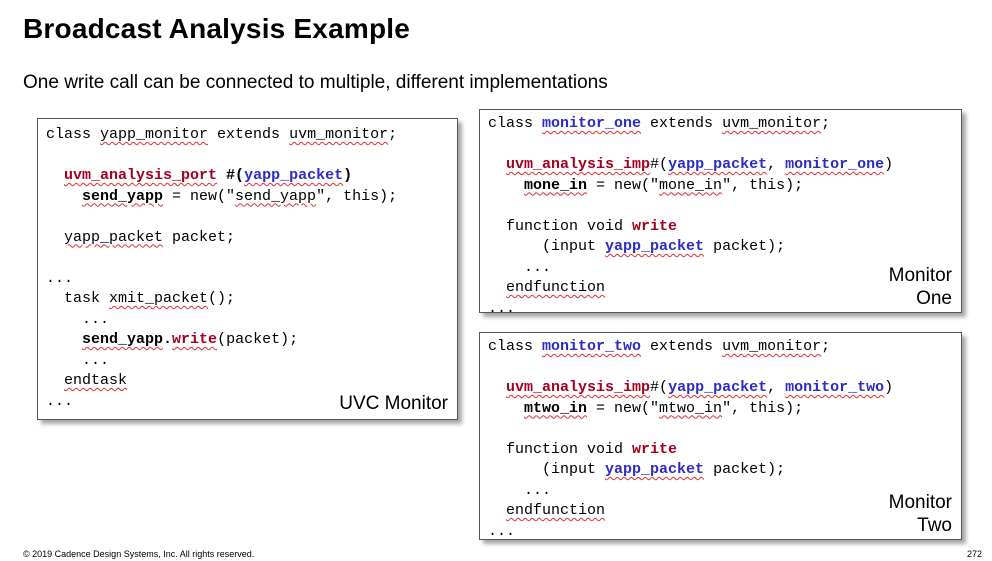 This screenshot has height=561, width=992. I want to click on code-line: yapp_packet packet;, so click(221, 238).